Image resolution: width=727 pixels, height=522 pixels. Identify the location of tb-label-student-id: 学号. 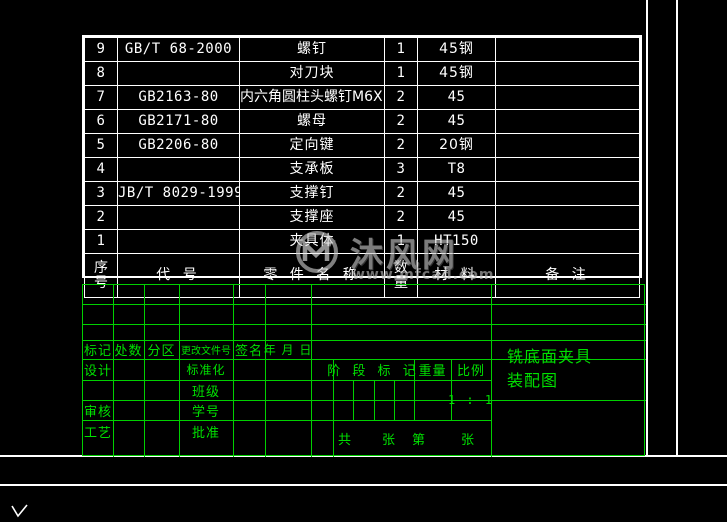
(205, 412).